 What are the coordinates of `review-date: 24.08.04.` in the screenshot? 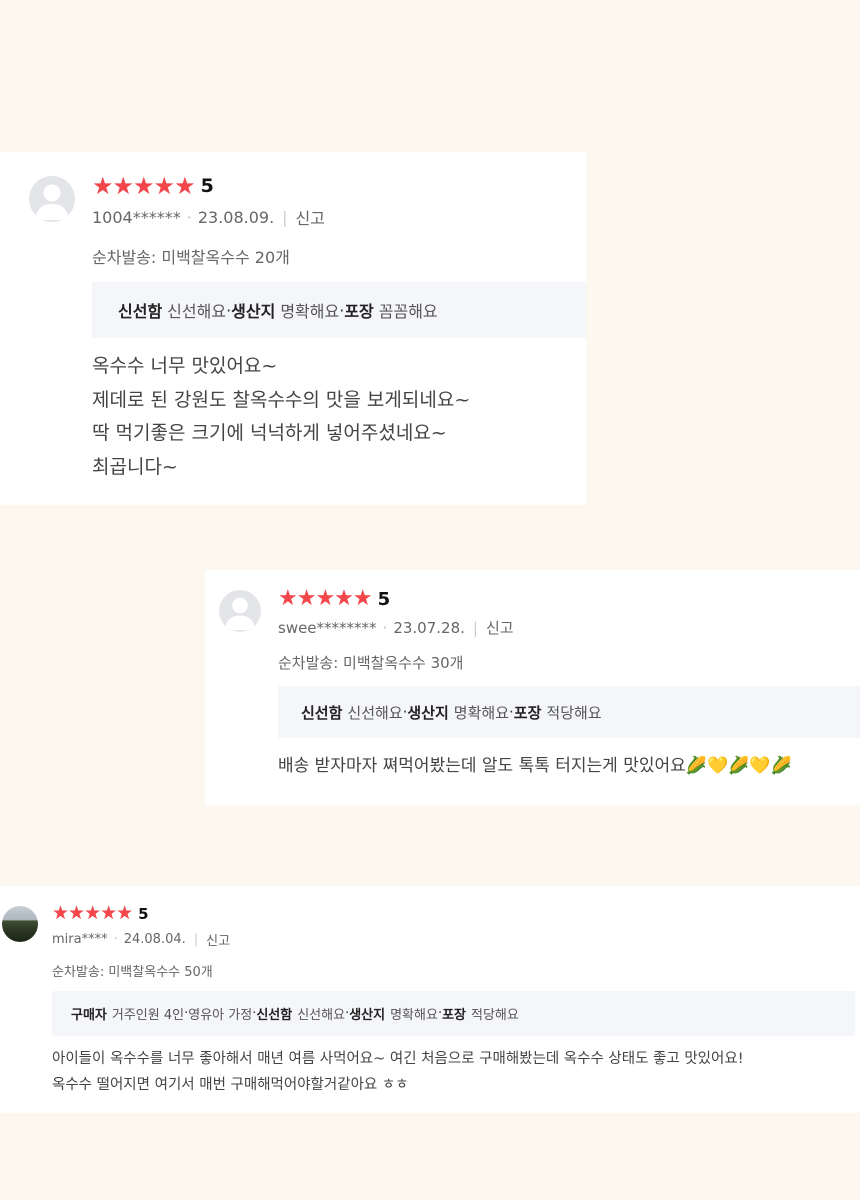 It's located at (154, 939).